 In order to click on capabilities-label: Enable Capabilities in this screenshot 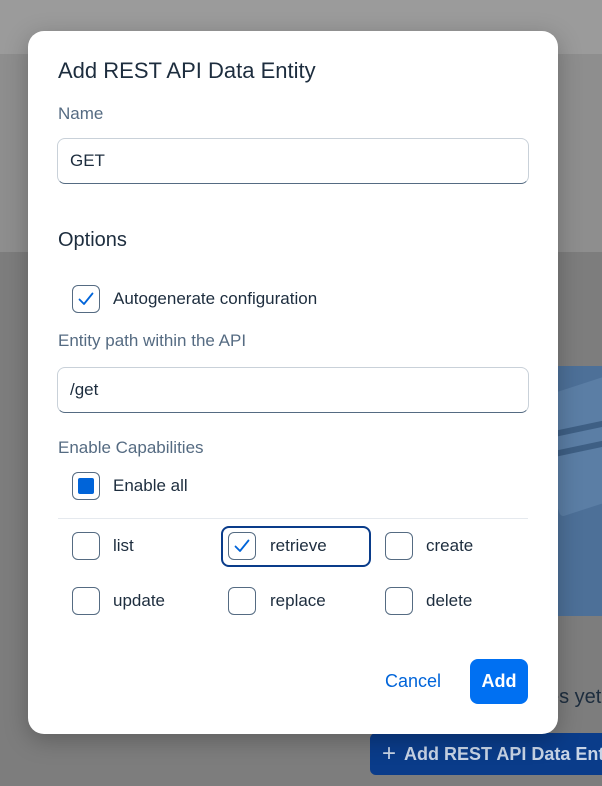, I will do `click(131, 447)`.